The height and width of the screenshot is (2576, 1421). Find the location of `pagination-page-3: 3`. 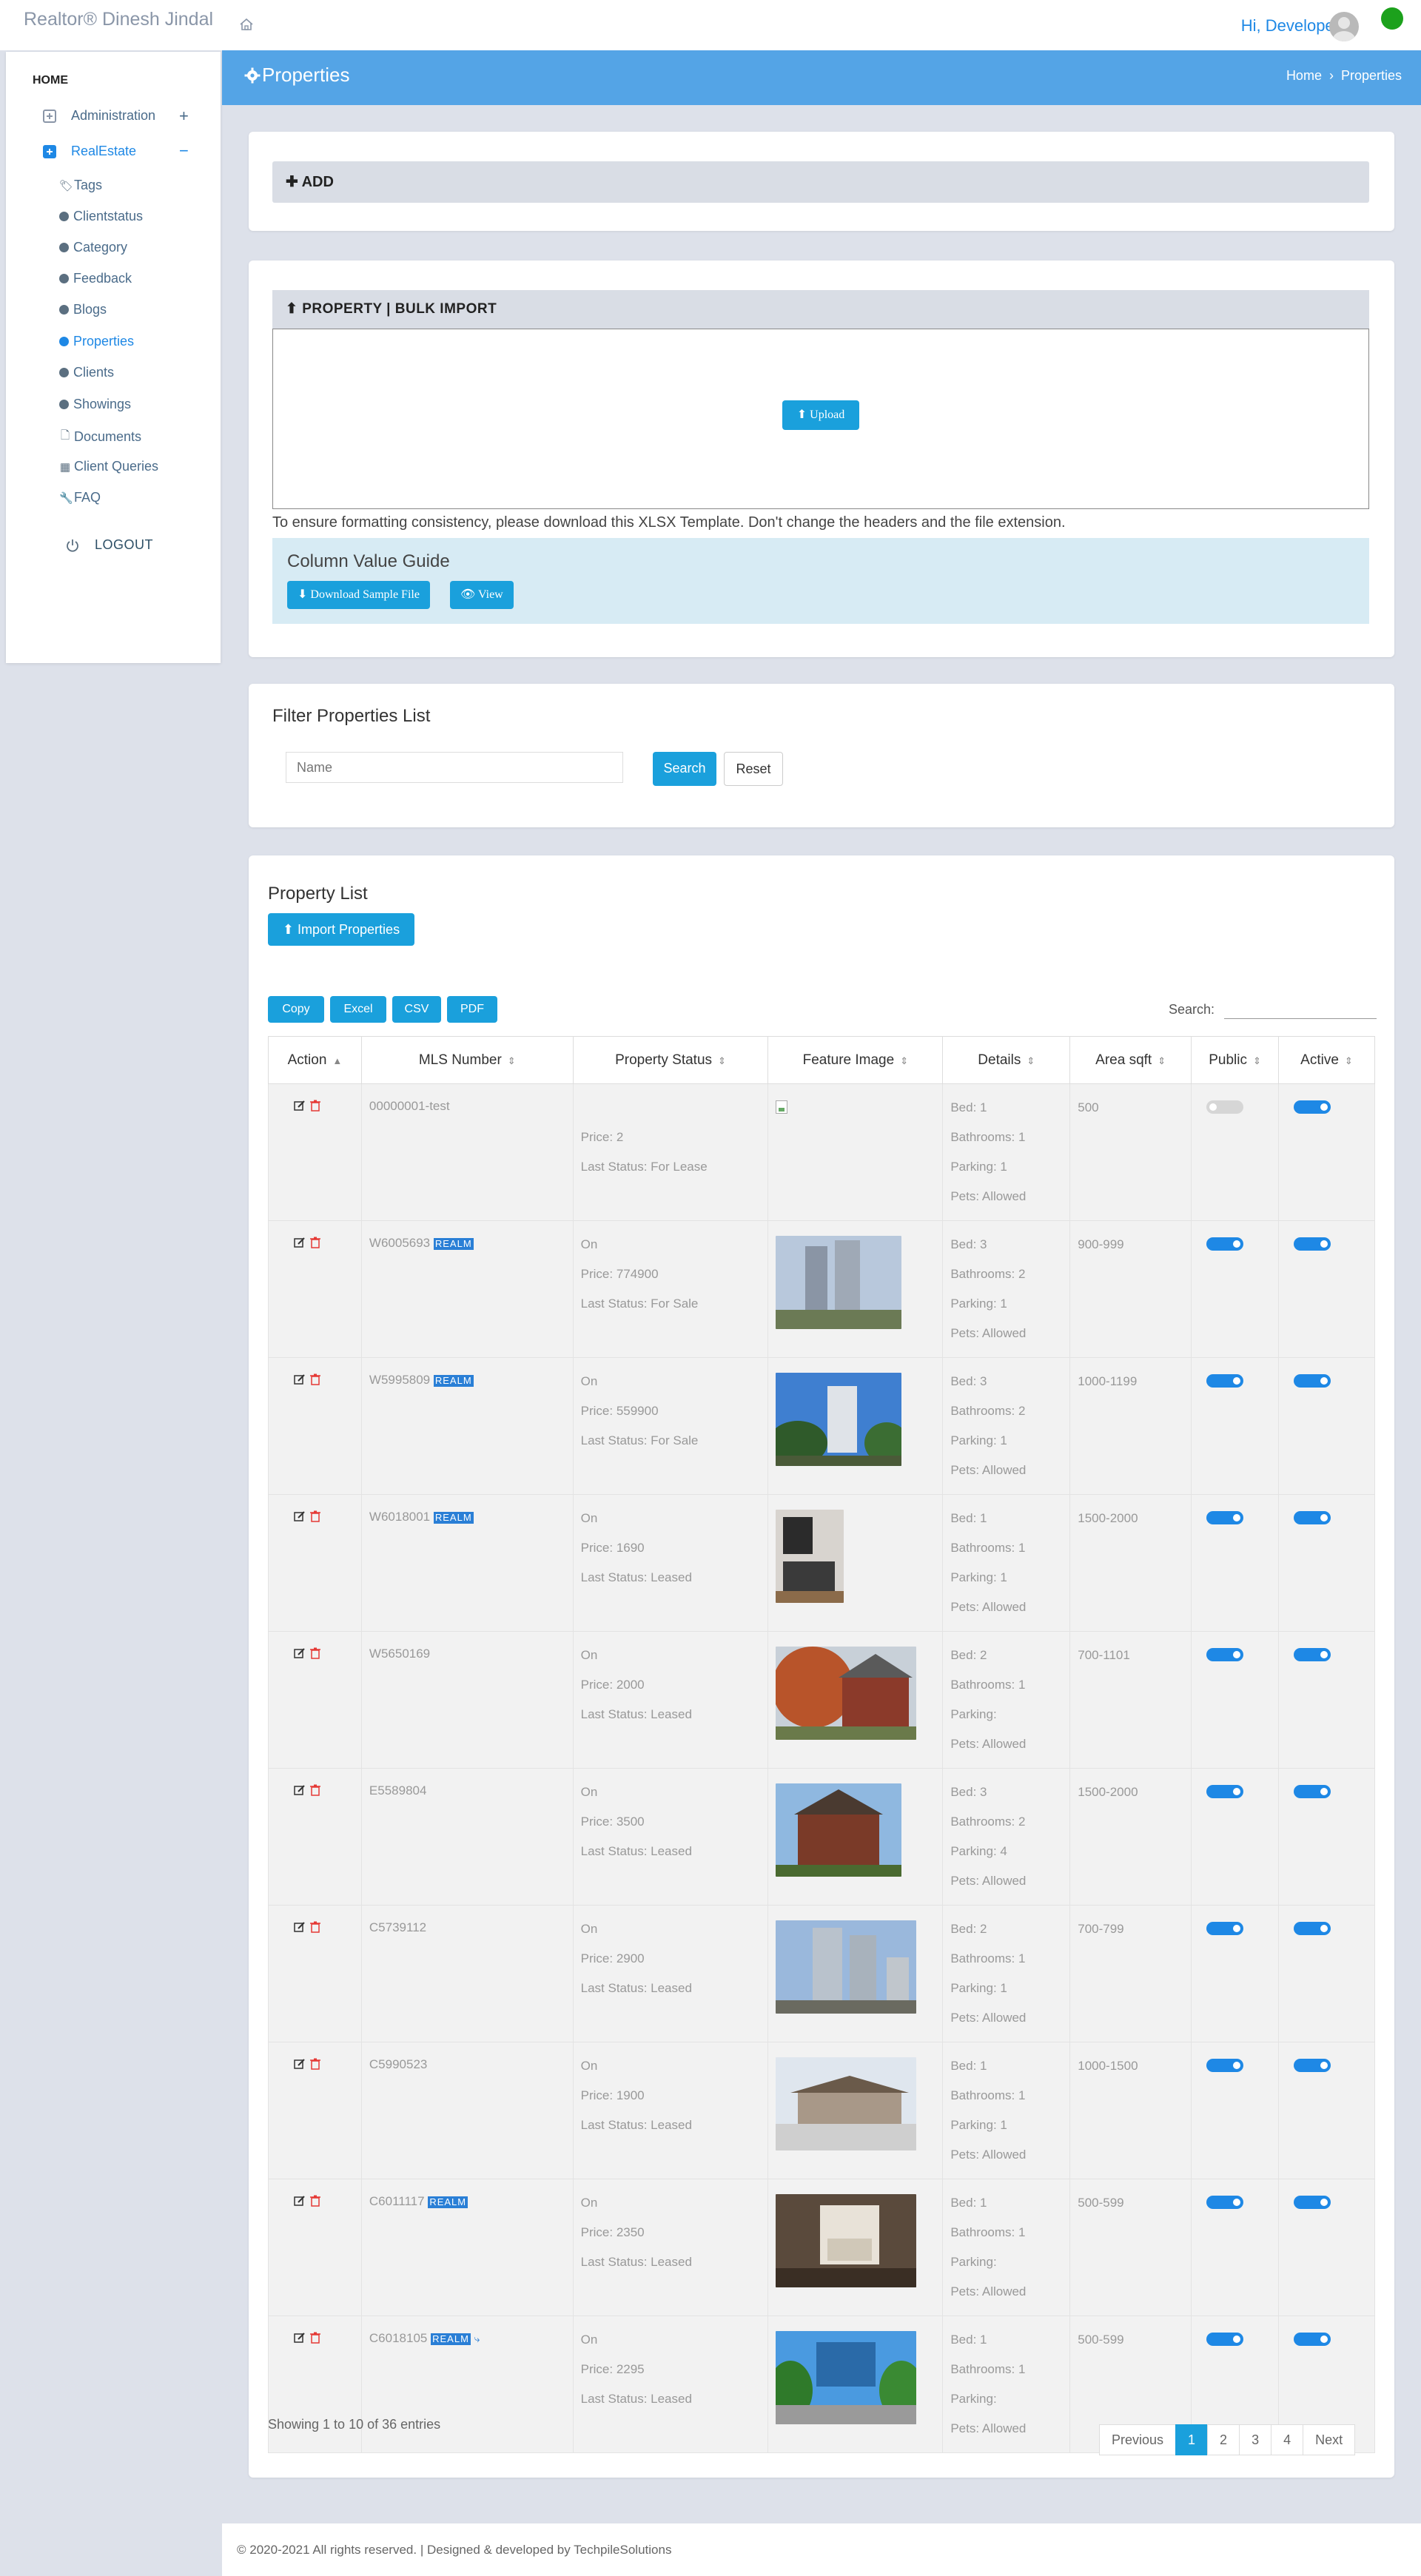

pagination-page-3: 3 is located at coordinates (1255, 2439).